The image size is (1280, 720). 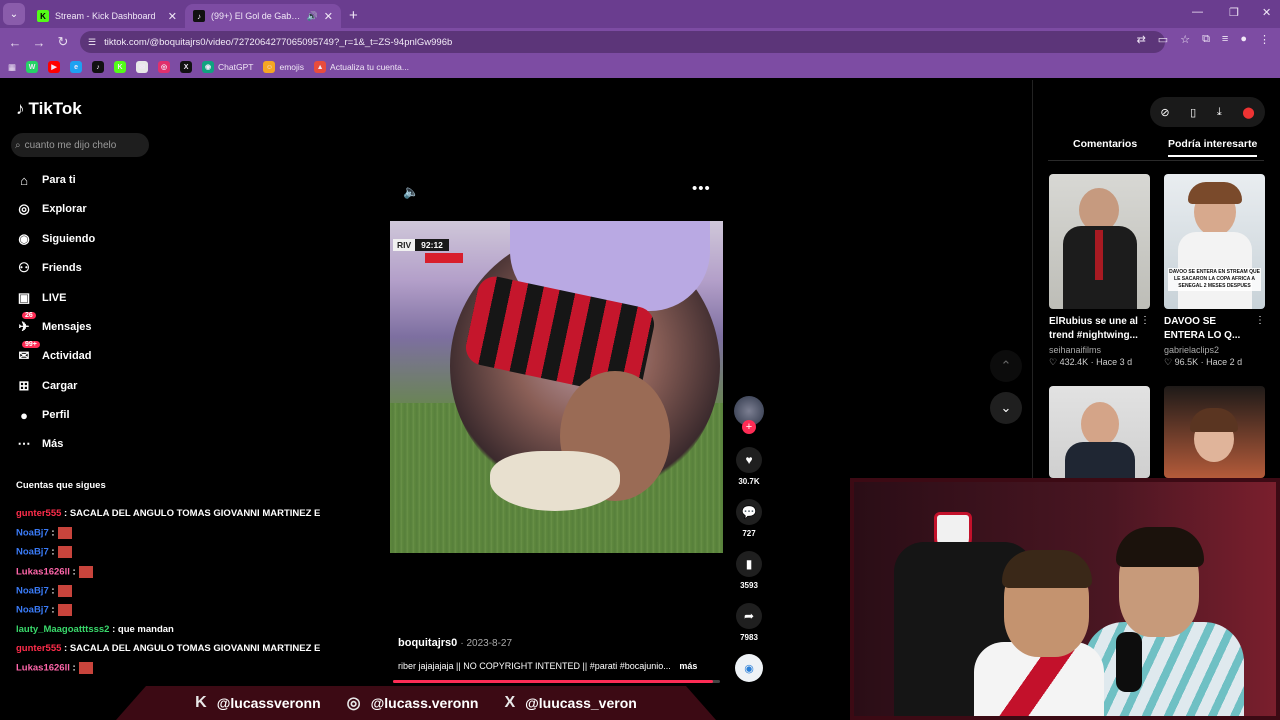 What do you see at coordinates (312, 16) in the screenshot?
I see `speaker-icon: 🔊` at bounding box center [312, 16].